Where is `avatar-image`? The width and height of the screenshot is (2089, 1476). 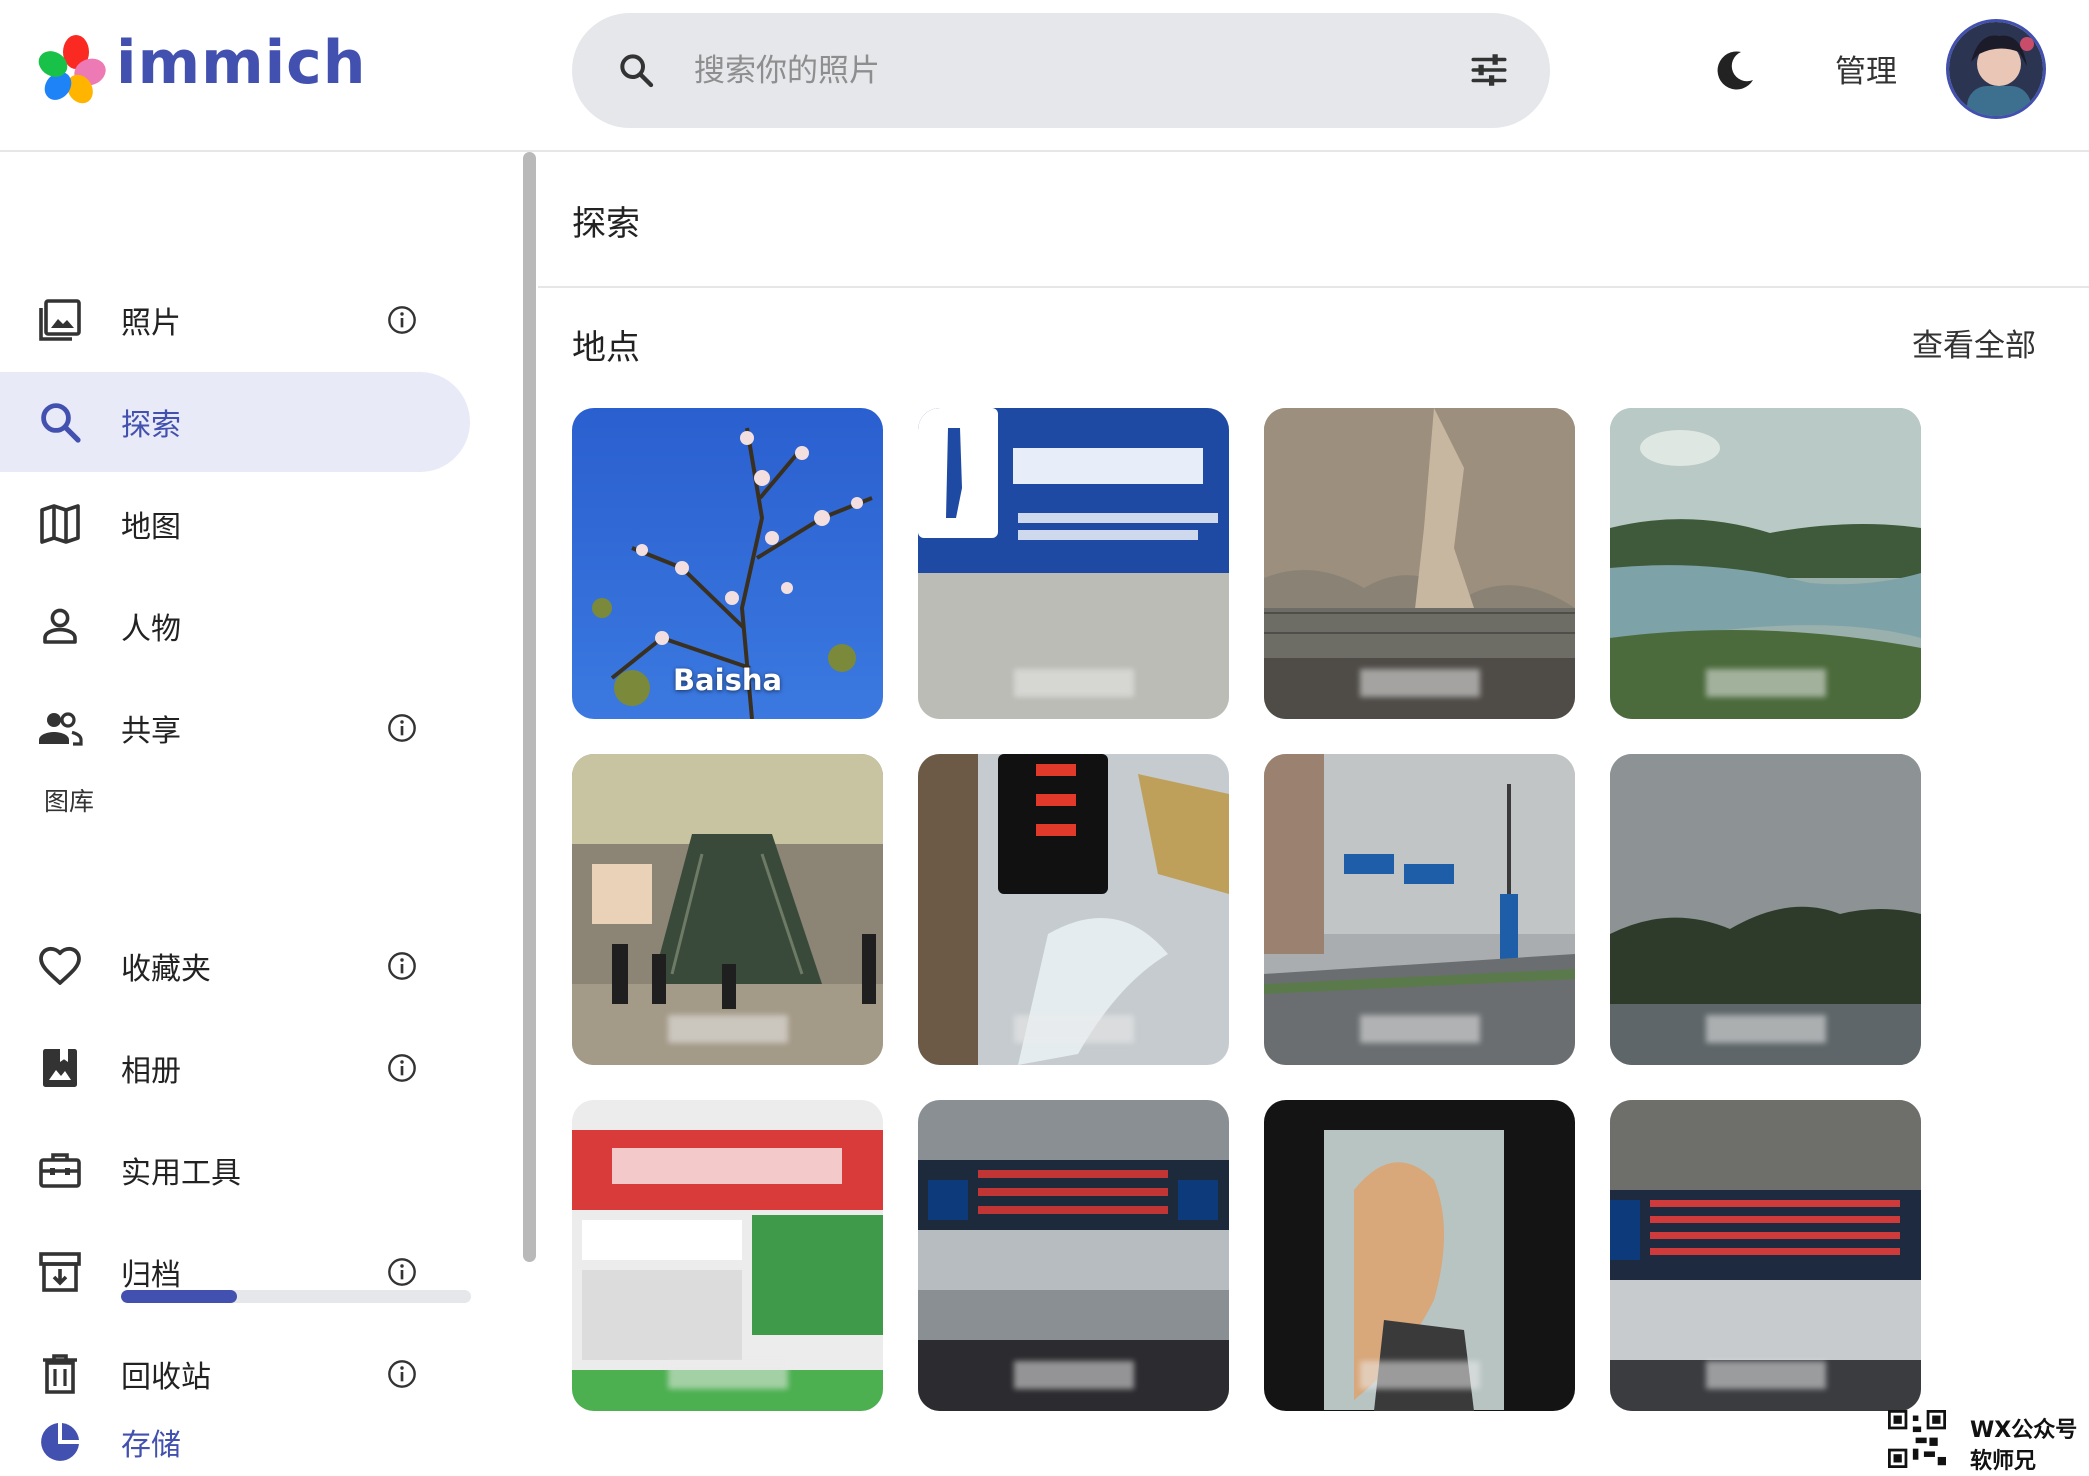 avatar-image is located at coordinates (1996, 69).